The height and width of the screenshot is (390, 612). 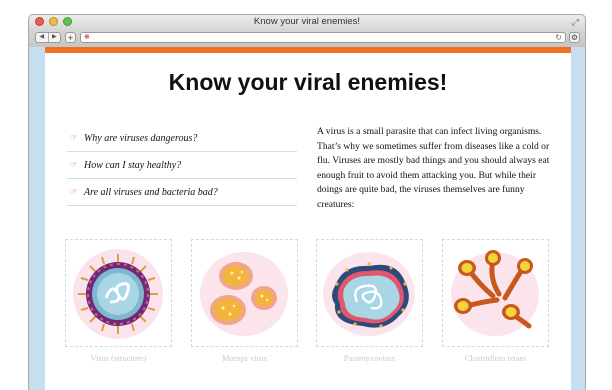 I want to click on question-link: ☞ Why are viruses dangerous?, so click(x=182, y=138).